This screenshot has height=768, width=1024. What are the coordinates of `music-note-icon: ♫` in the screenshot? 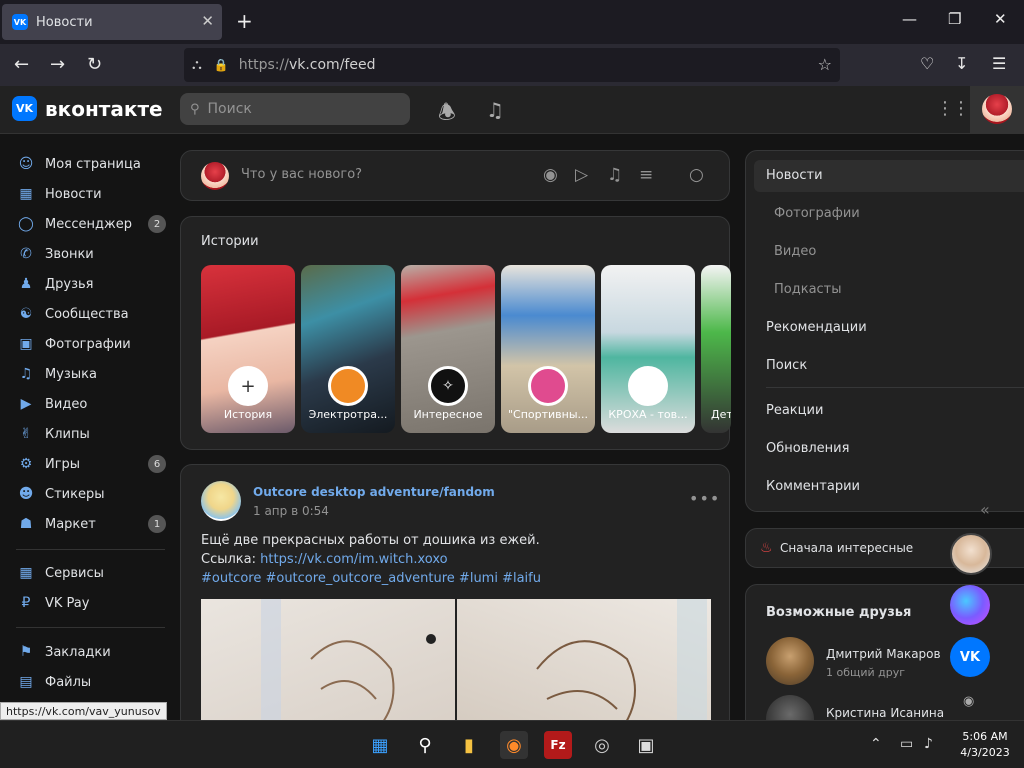 It's located at (495, 110).